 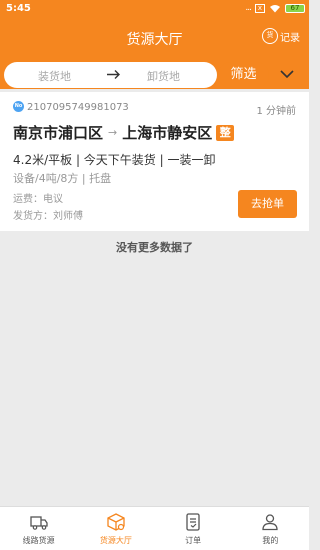 I want to click on full-load-badge: 整, so click(x=225, y=132).